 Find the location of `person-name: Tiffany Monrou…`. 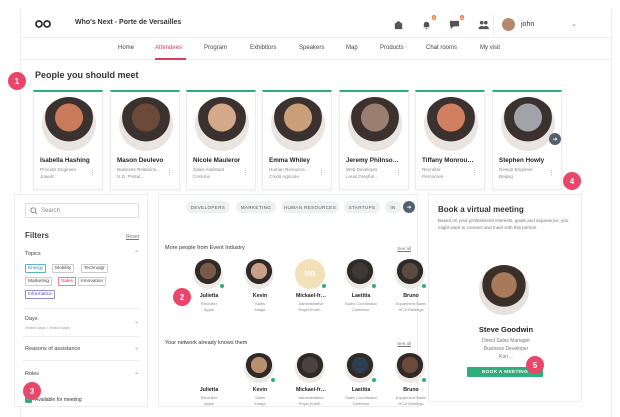

person-name: Tiffany Monrou… is located at coordinates (448, 160).